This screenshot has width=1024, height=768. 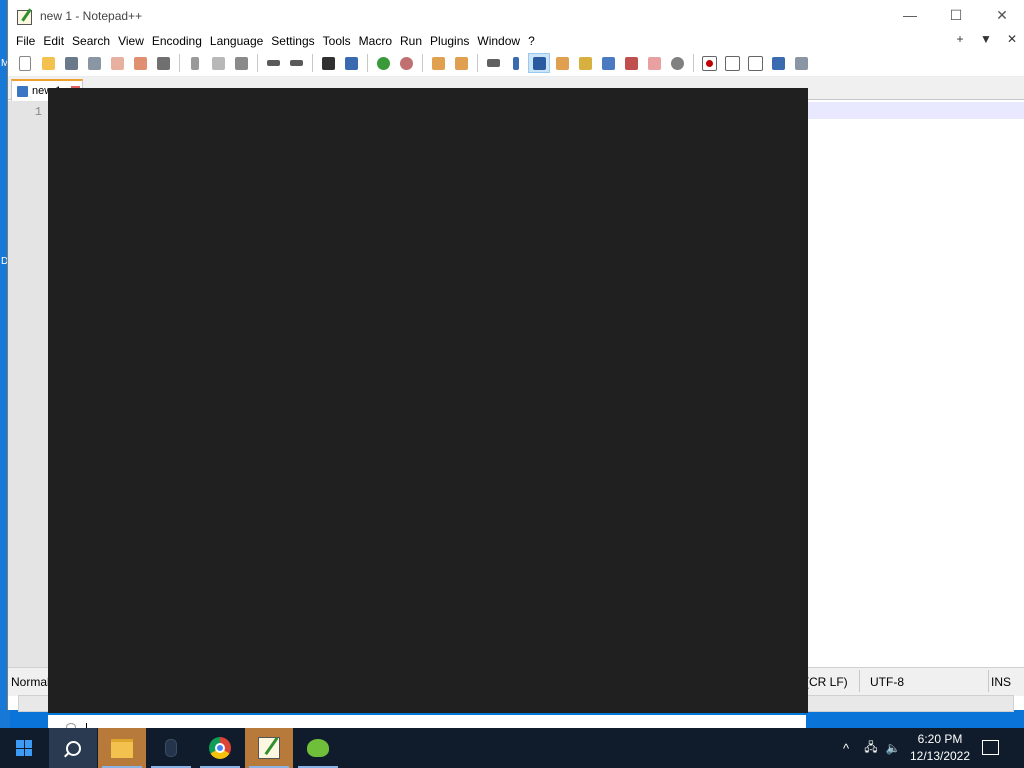 I want to click on menu-file: File, so click(x=29, y=41).